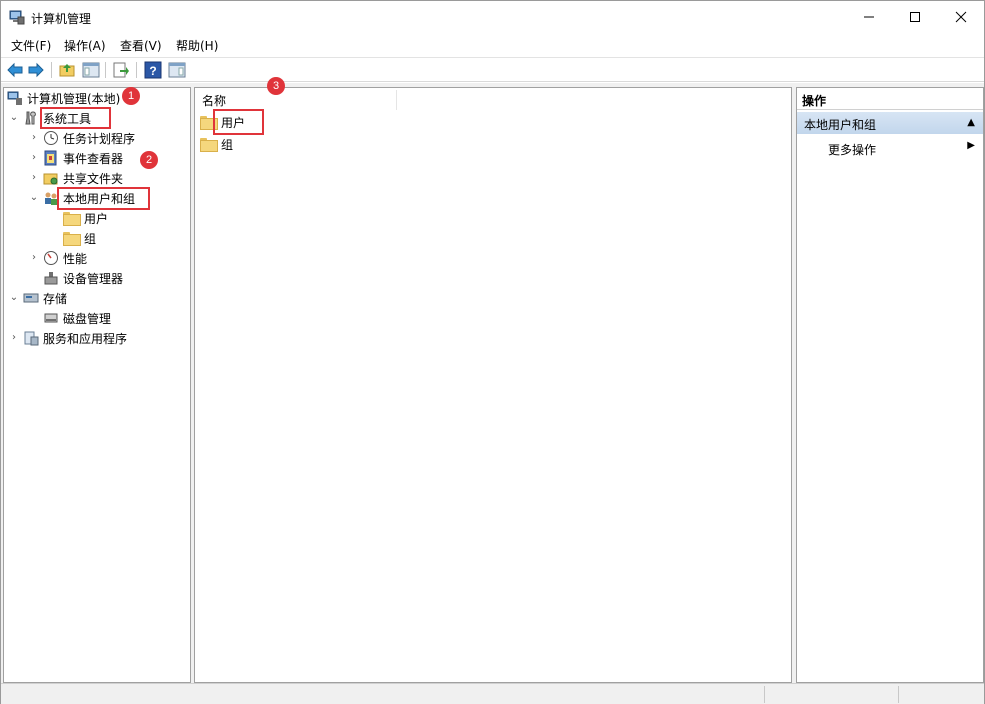  Describe the element at coordinates (96, 218) in the screenshot. I see `tree-label-users: 用户` at that location.